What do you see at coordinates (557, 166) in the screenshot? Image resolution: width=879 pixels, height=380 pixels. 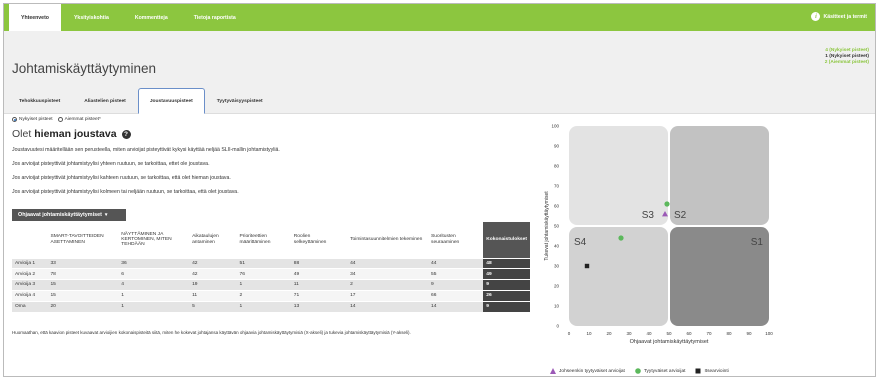 I see `y-tick-label: 80` at bounding box center [557, 166].